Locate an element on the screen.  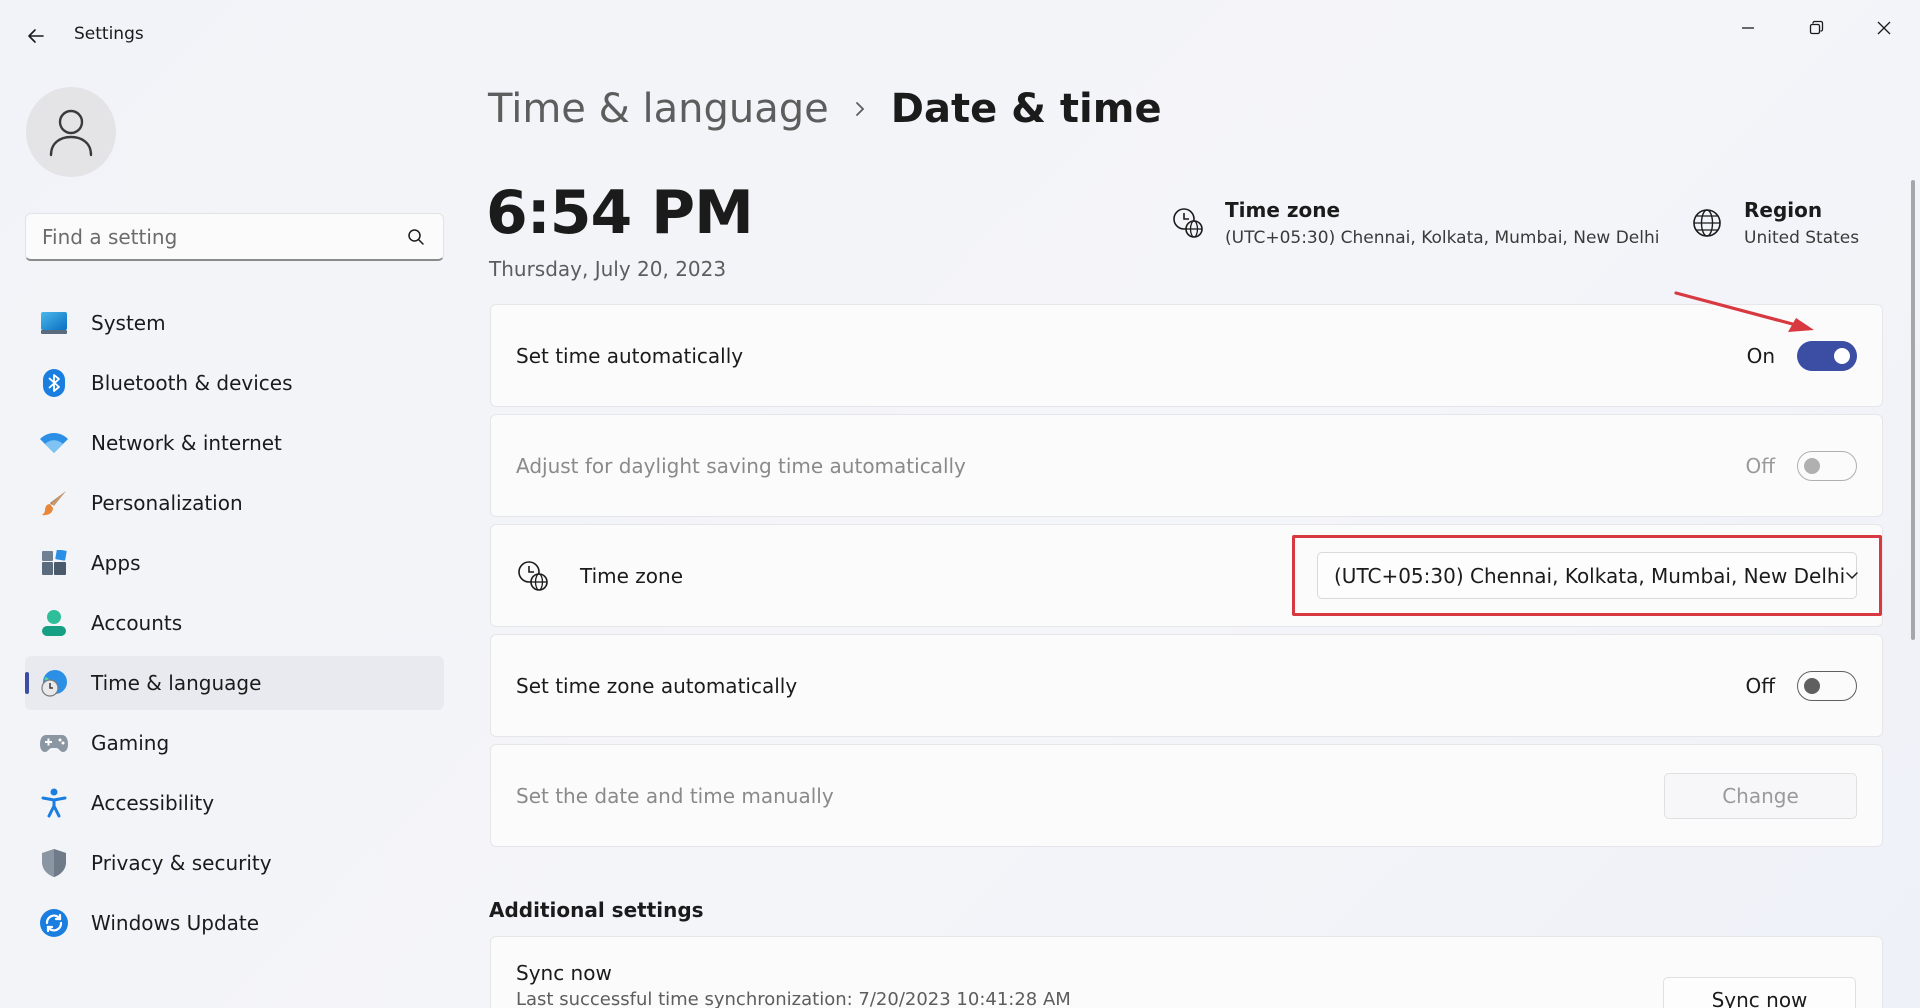
annotation-arrow-icon is located at coordinates (1744, 311).